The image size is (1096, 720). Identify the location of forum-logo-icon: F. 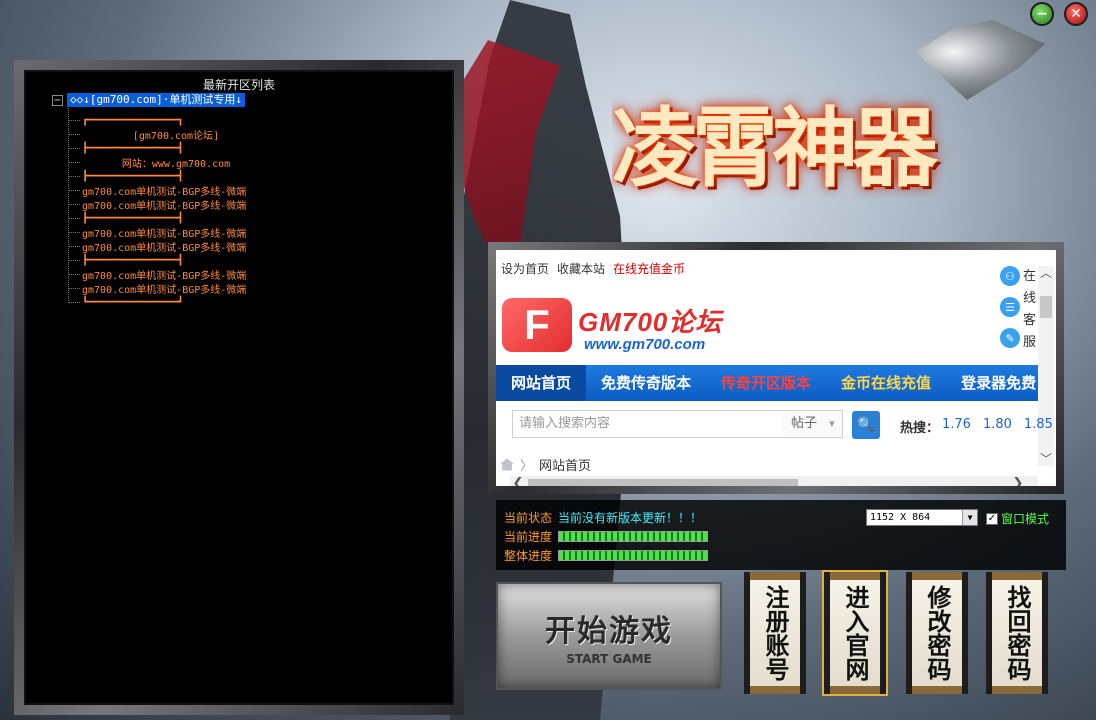
(537, 325).